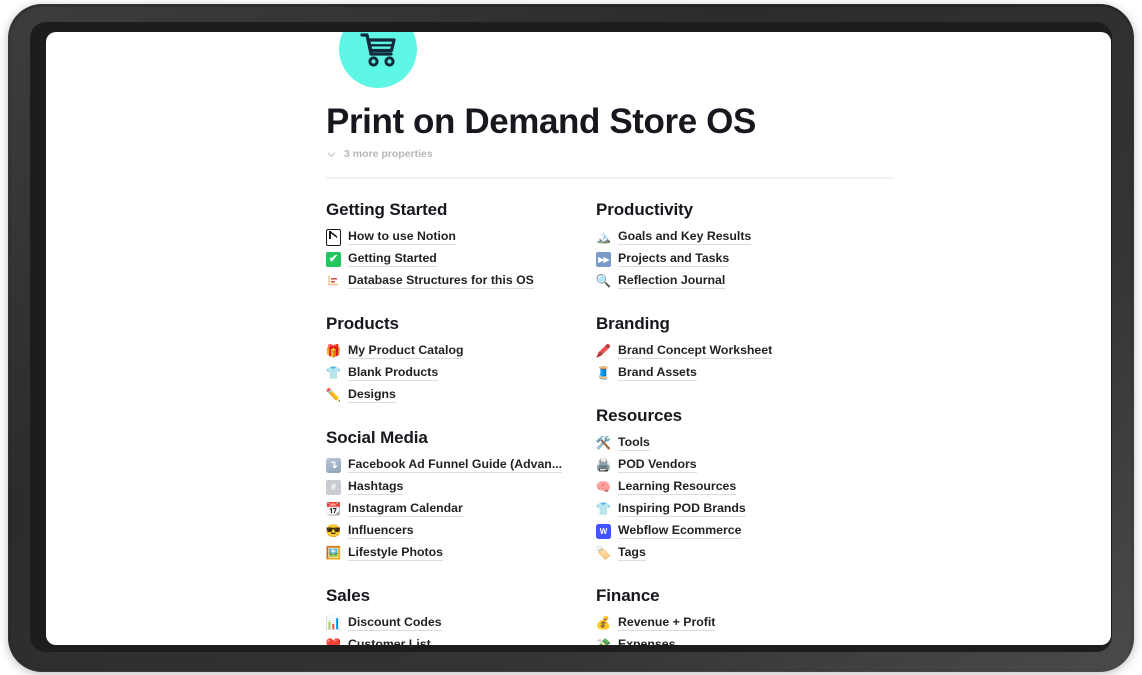  What do you see at coordinates (685, 237) in the screenshot?
I see `page-link-label: Goals and Key Results` at bounding box center [685, 237].